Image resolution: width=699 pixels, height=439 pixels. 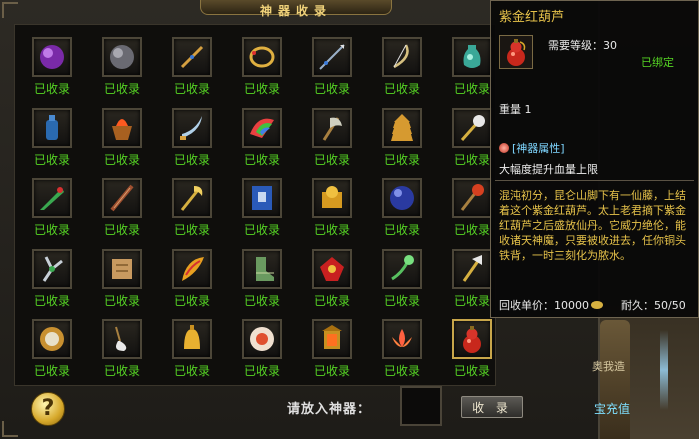 I want to click on scroll-icon, so click(x=122, y=269).